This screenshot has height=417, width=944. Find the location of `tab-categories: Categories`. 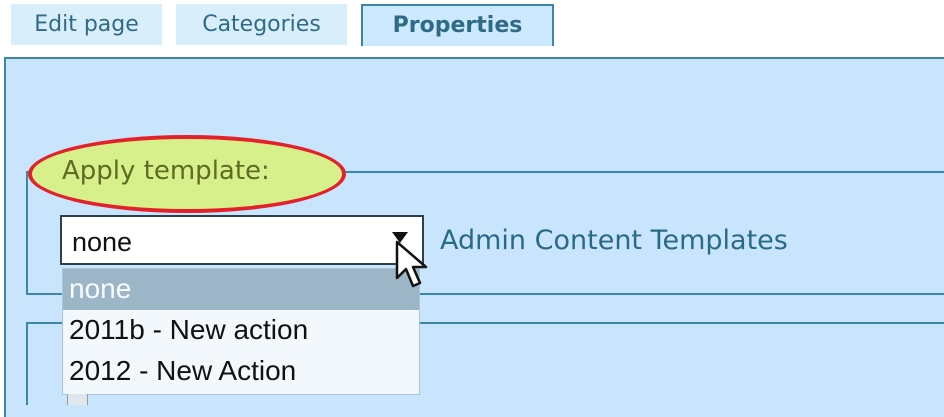

tab-categories: Categories is located at coordinates (261, 24).